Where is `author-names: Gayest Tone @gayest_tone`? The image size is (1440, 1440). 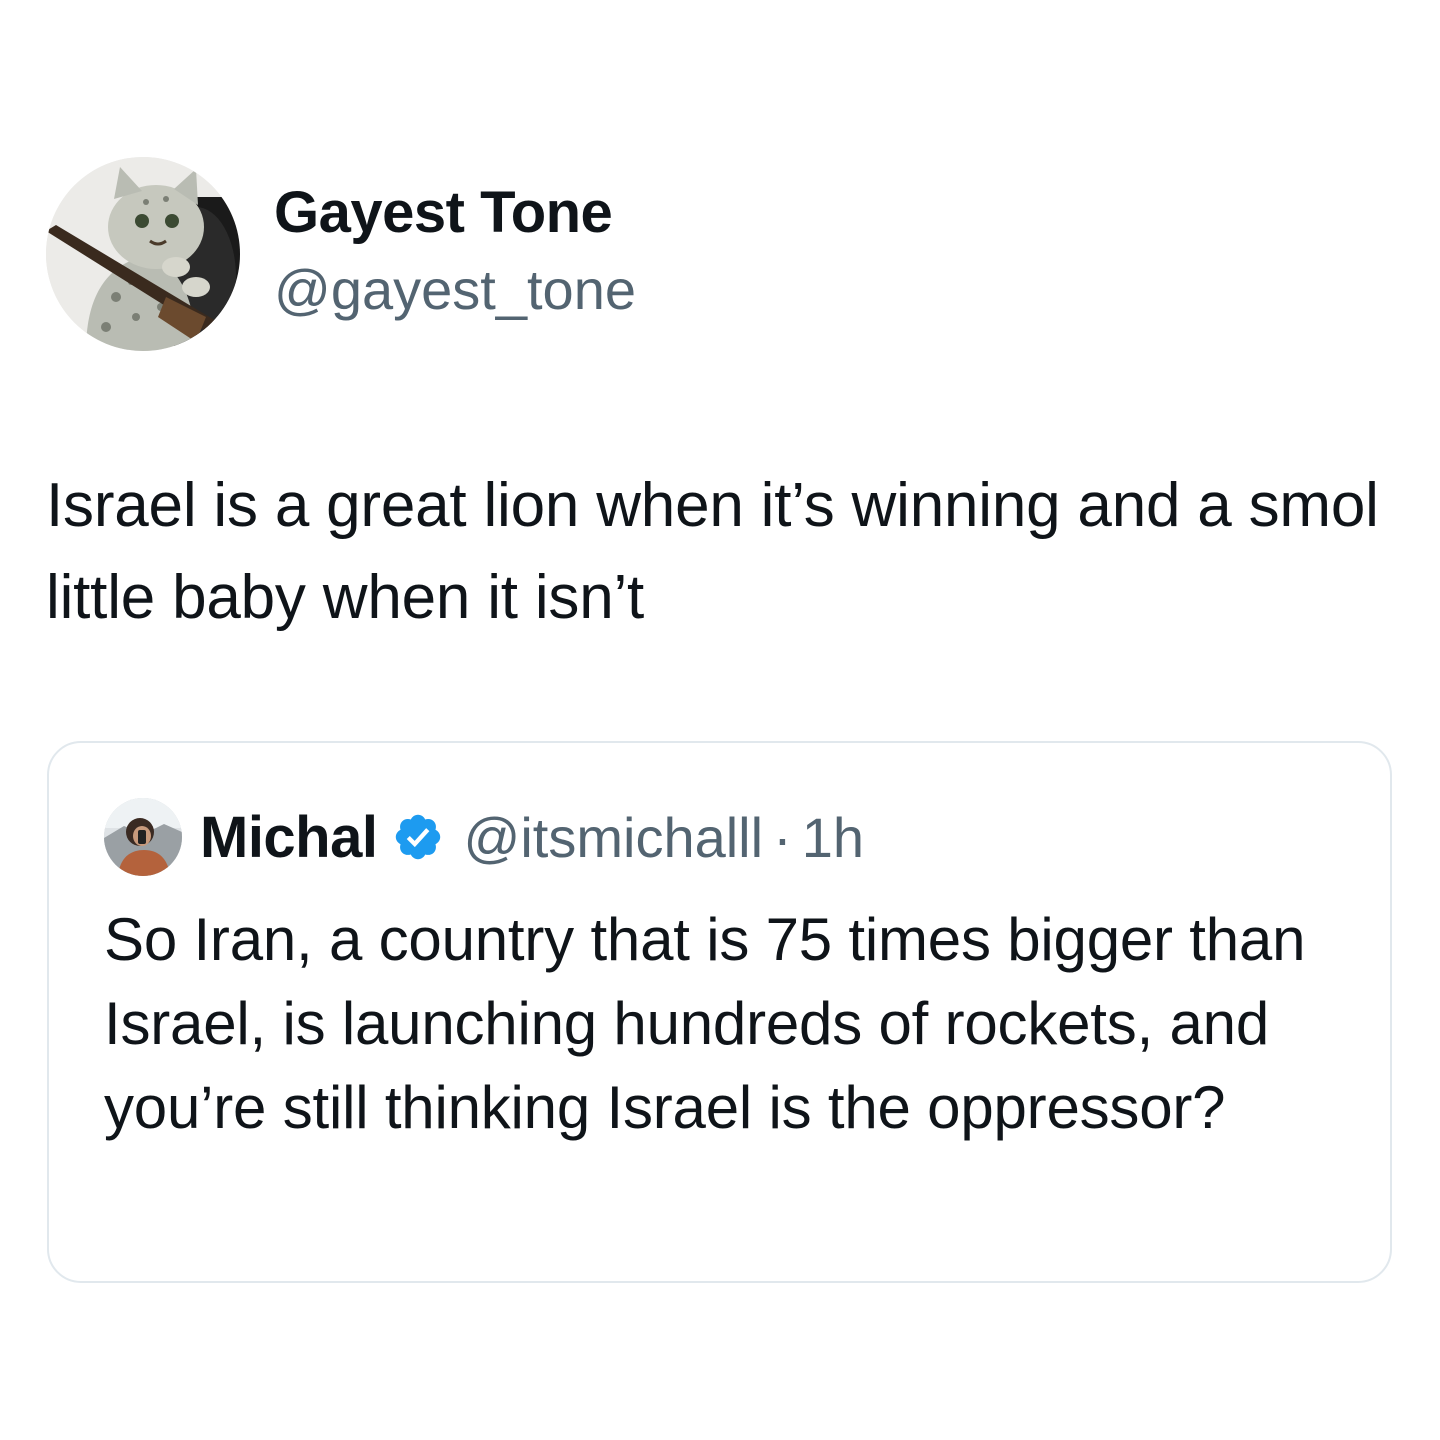
author-names: Gayest Tone @gayest_tone is located at coordinates (455, 251).